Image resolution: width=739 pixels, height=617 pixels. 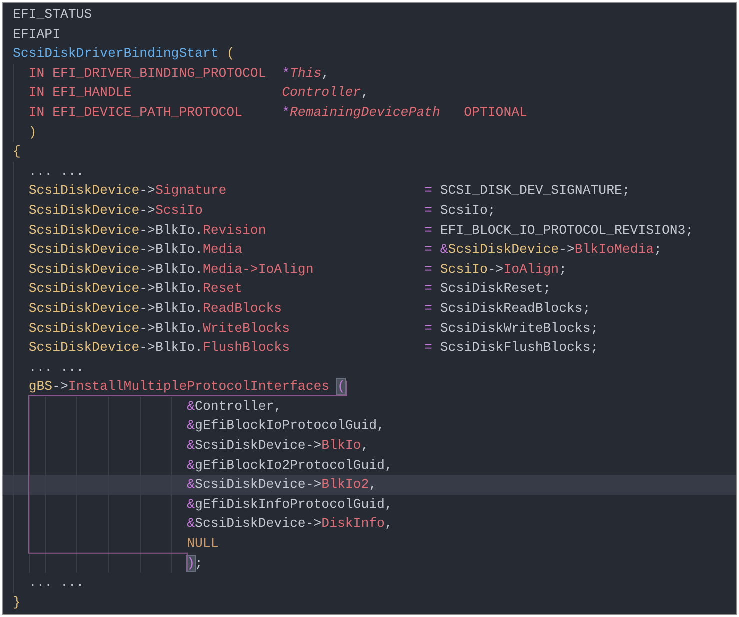 What do you see at coordinates (369, 328) in the screenshot?
I see `code-line: ScsiDiskDevice->BlkIo.WriteBlocks = ScsiDiskWriteBlocks;` at bounding box center [369, 328].